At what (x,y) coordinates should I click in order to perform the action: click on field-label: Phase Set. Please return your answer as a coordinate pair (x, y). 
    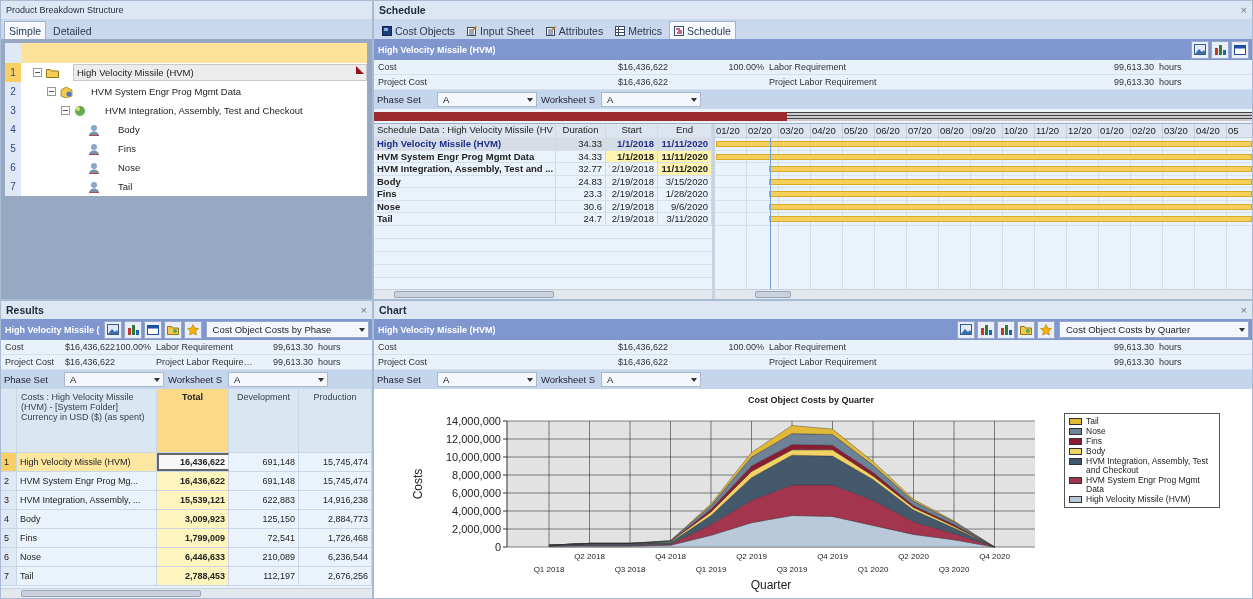
    Looking at the image, I should click on (26, 379).